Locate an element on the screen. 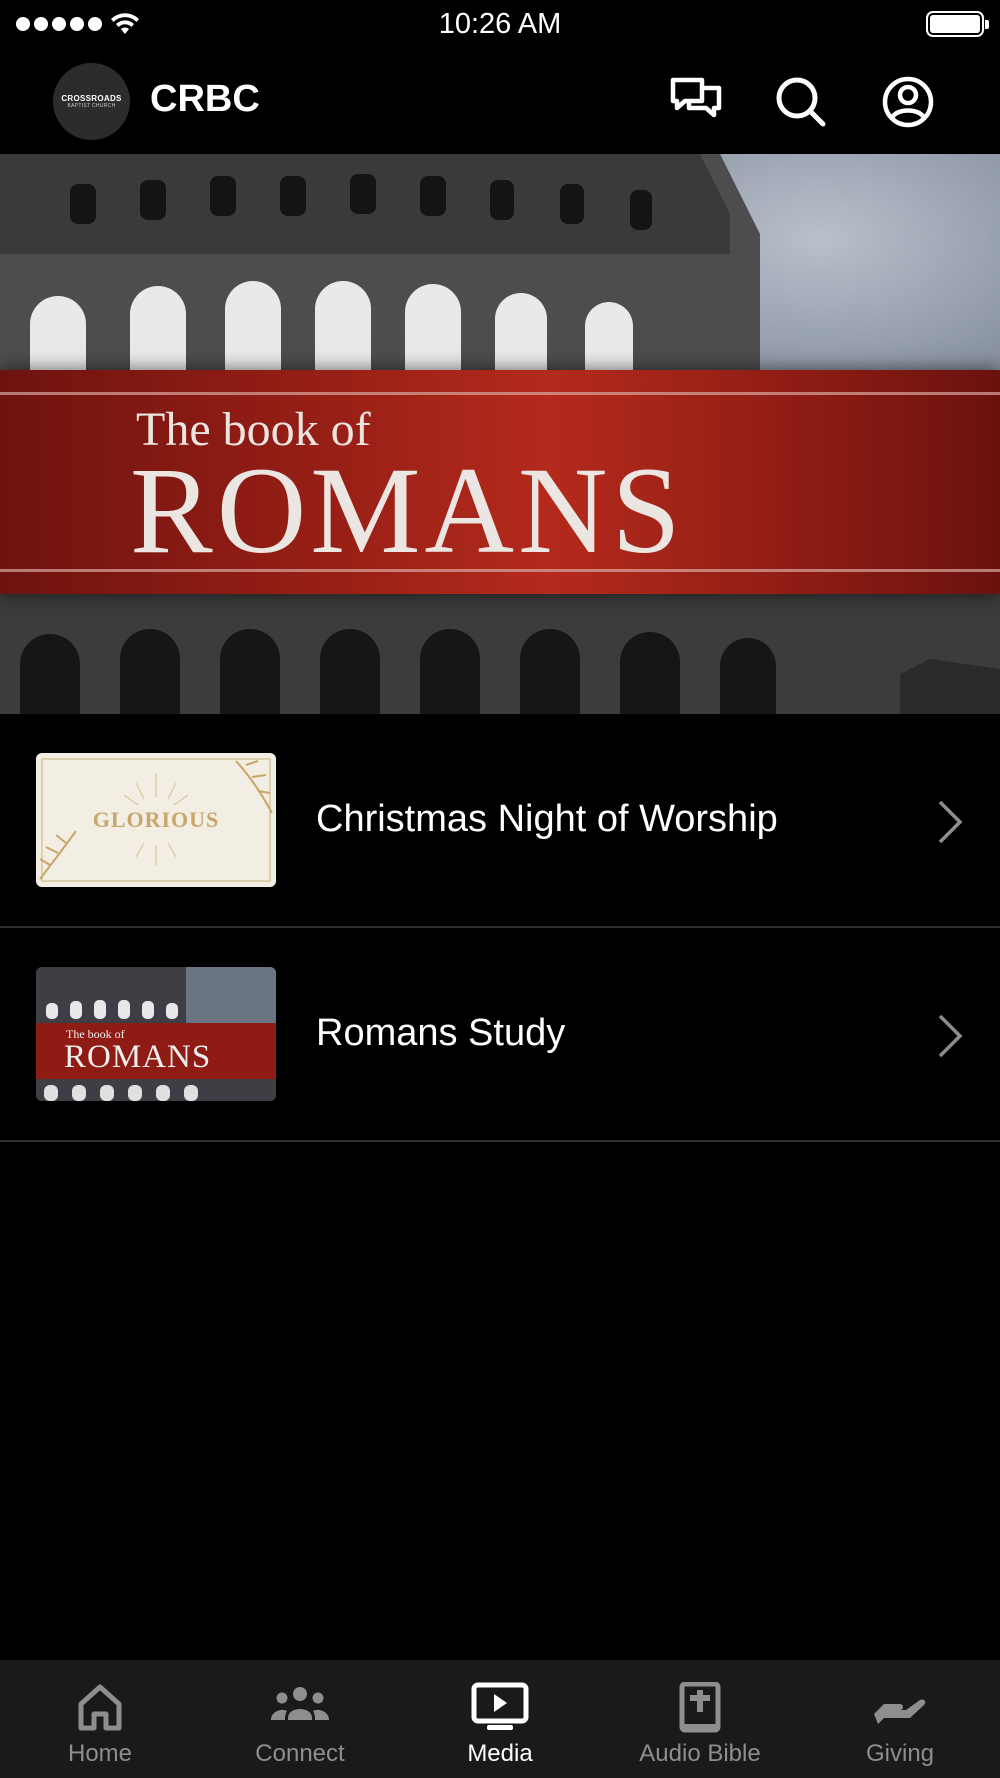 The width and height of the screenshot is (1000, 1778). logo-text: CROSSROADS is located at coordinates (91, 98).